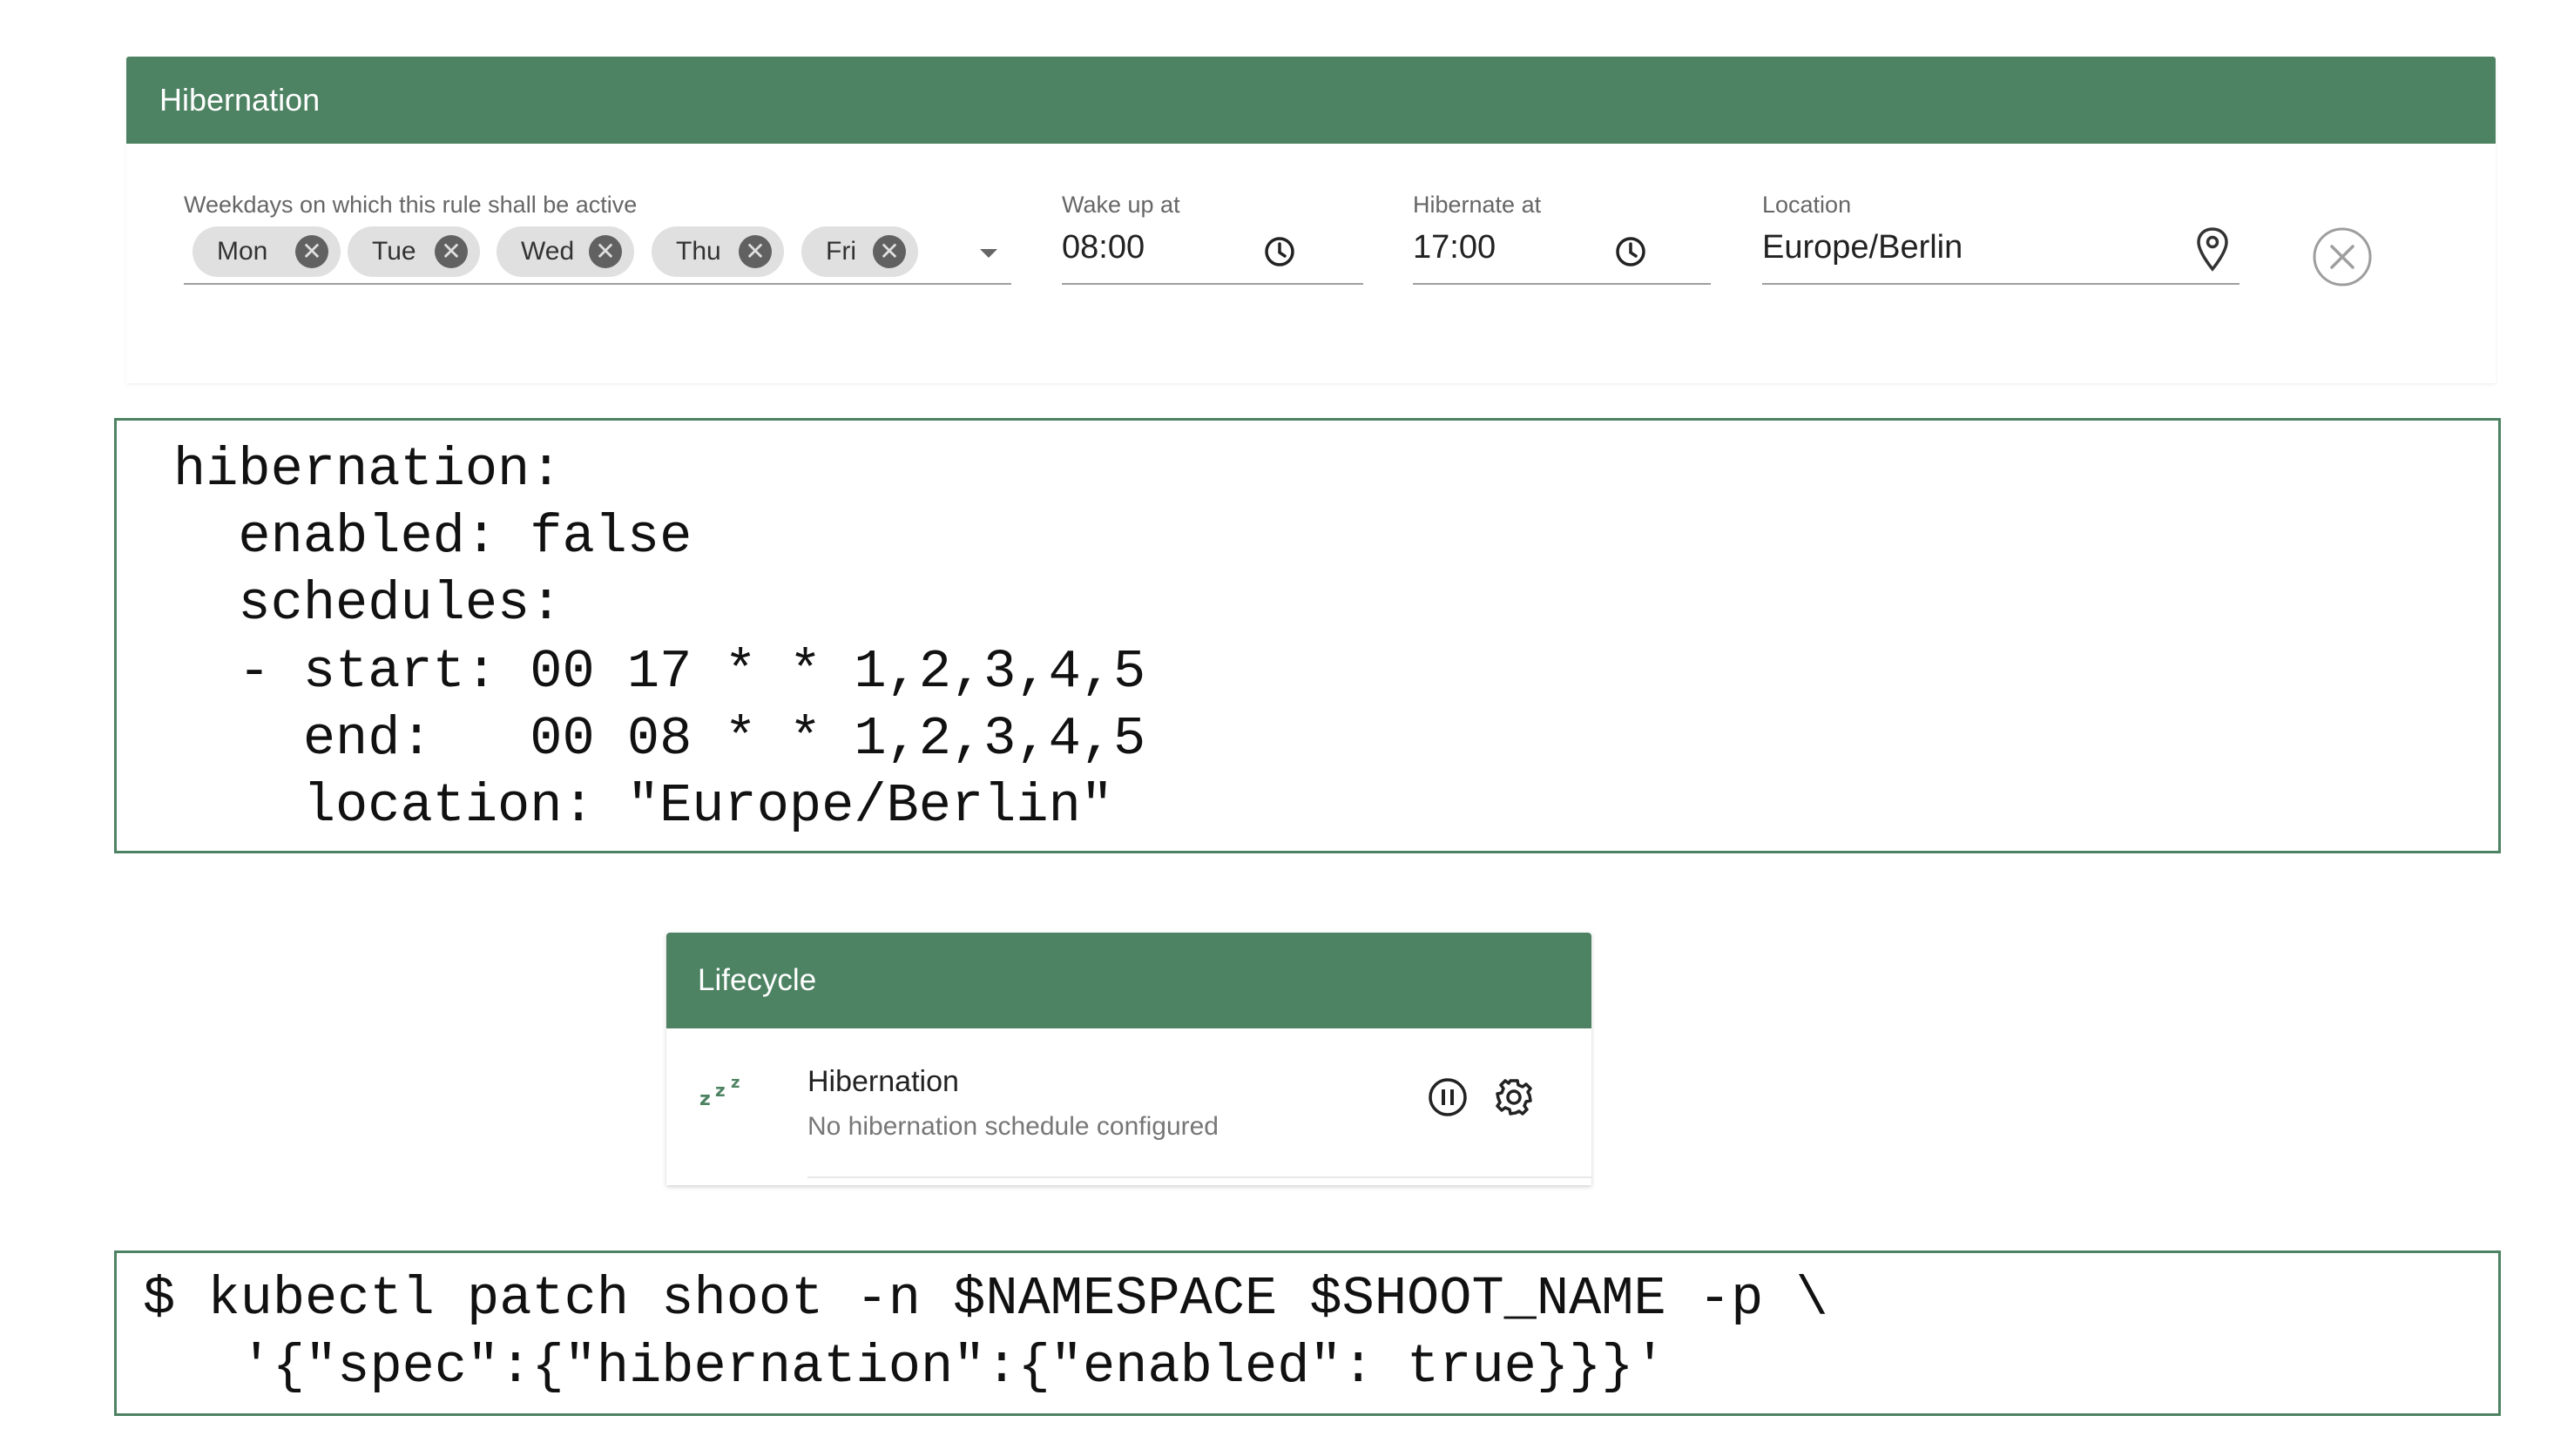 Image resolution: width=2574 pixels, height=1456 pixels. What do you see at coordinates (368, 604) in the screenshot?
I see `code-line: schedules:` at bounding box center [368, 604].